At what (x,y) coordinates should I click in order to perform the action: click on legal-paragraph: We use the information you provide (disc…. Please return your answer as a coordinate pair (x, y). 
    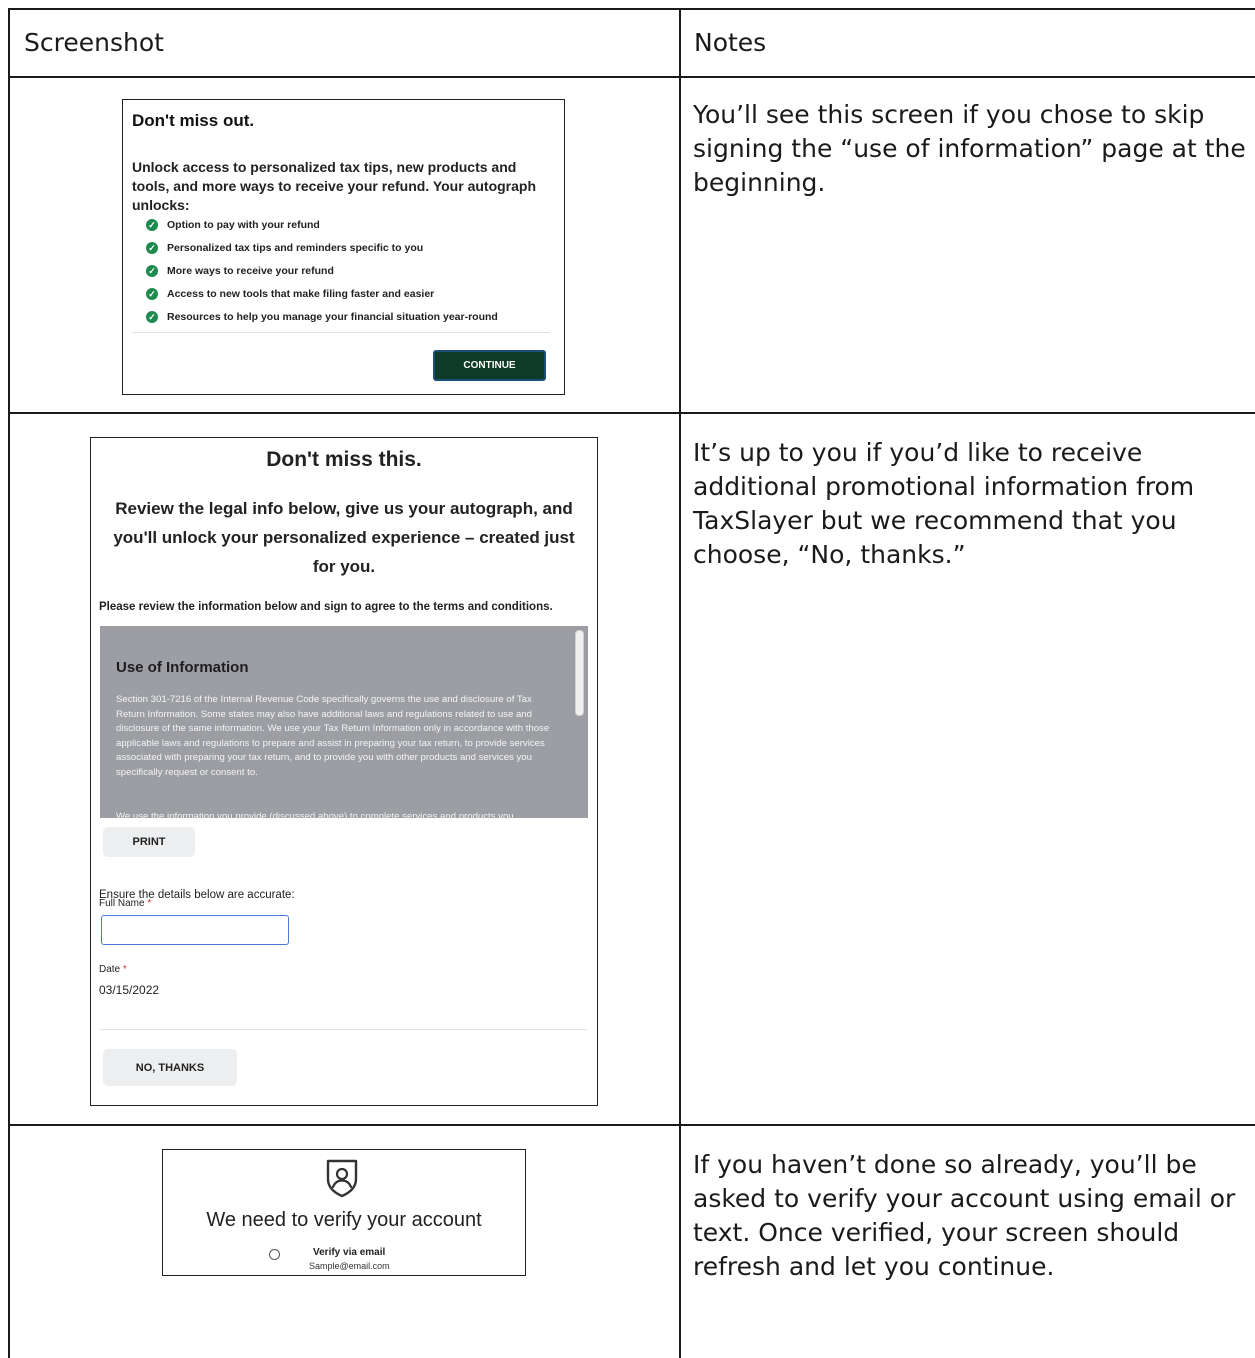
    Looking at the image, I should click on (315, 814).